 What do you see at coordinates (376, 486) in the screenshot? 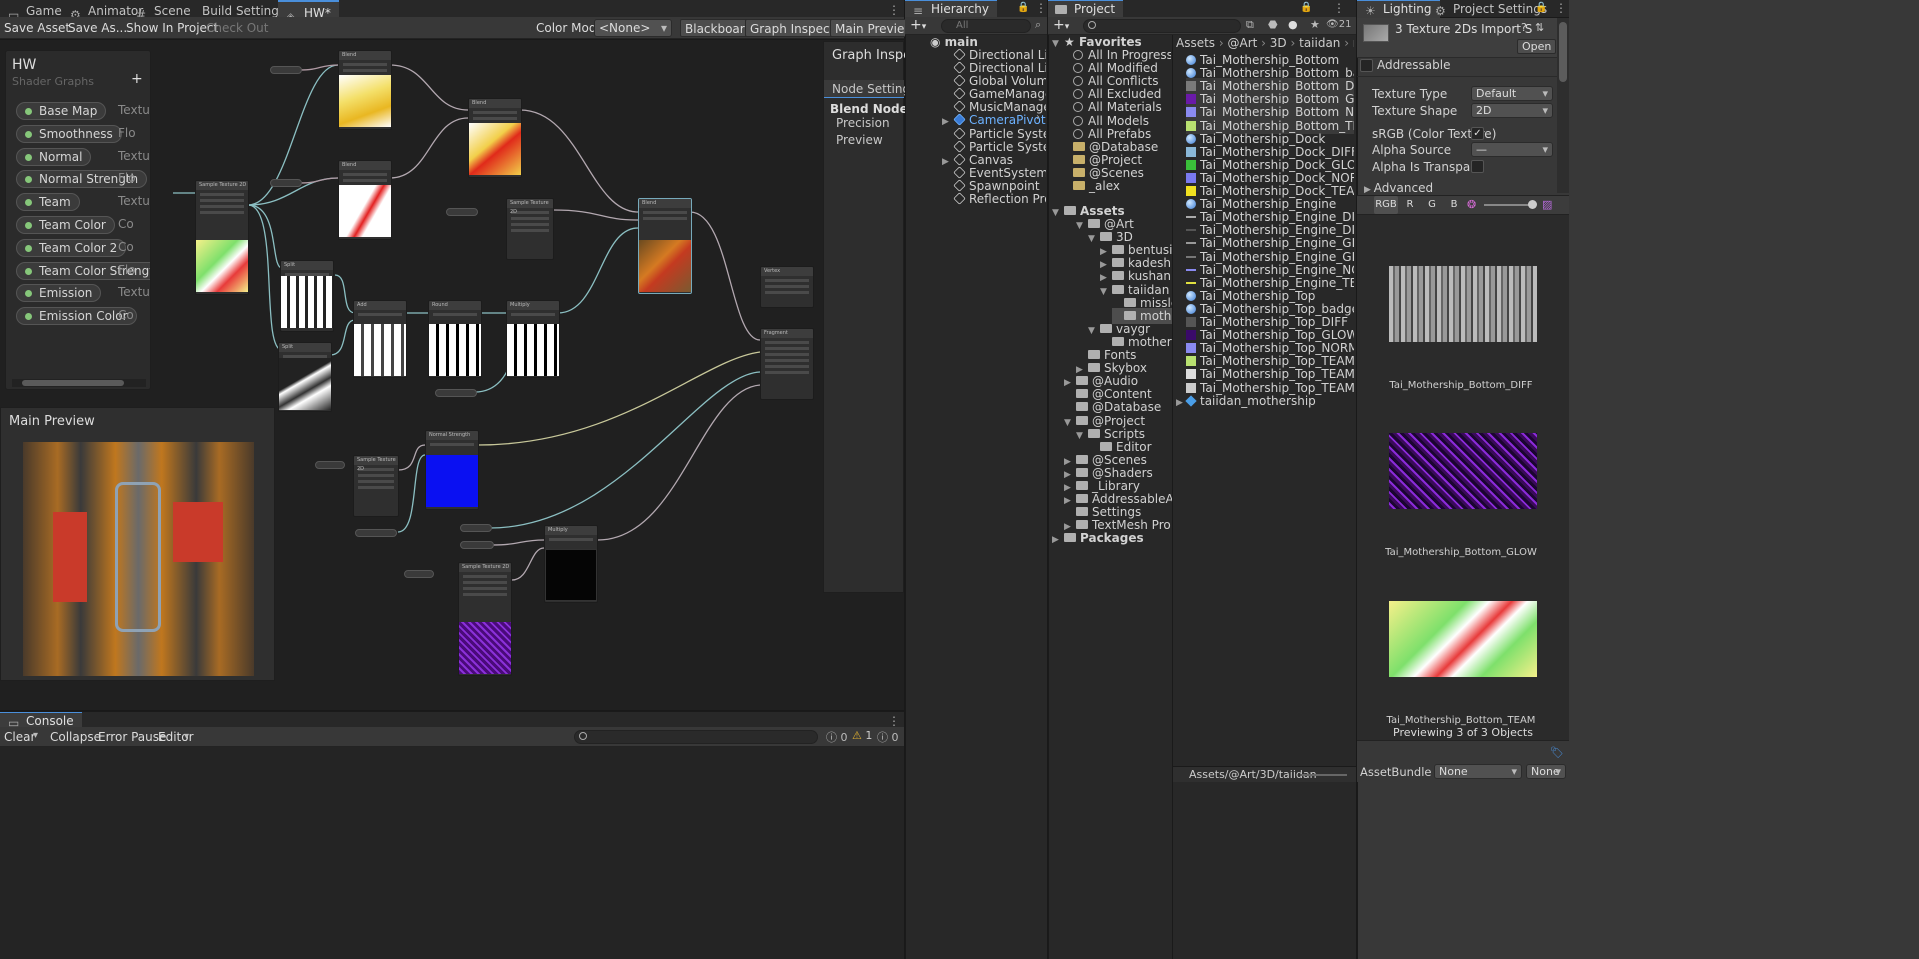
I see `sample-texture-node-3: Sample Texture 2D` at bounding box center [376, 486].